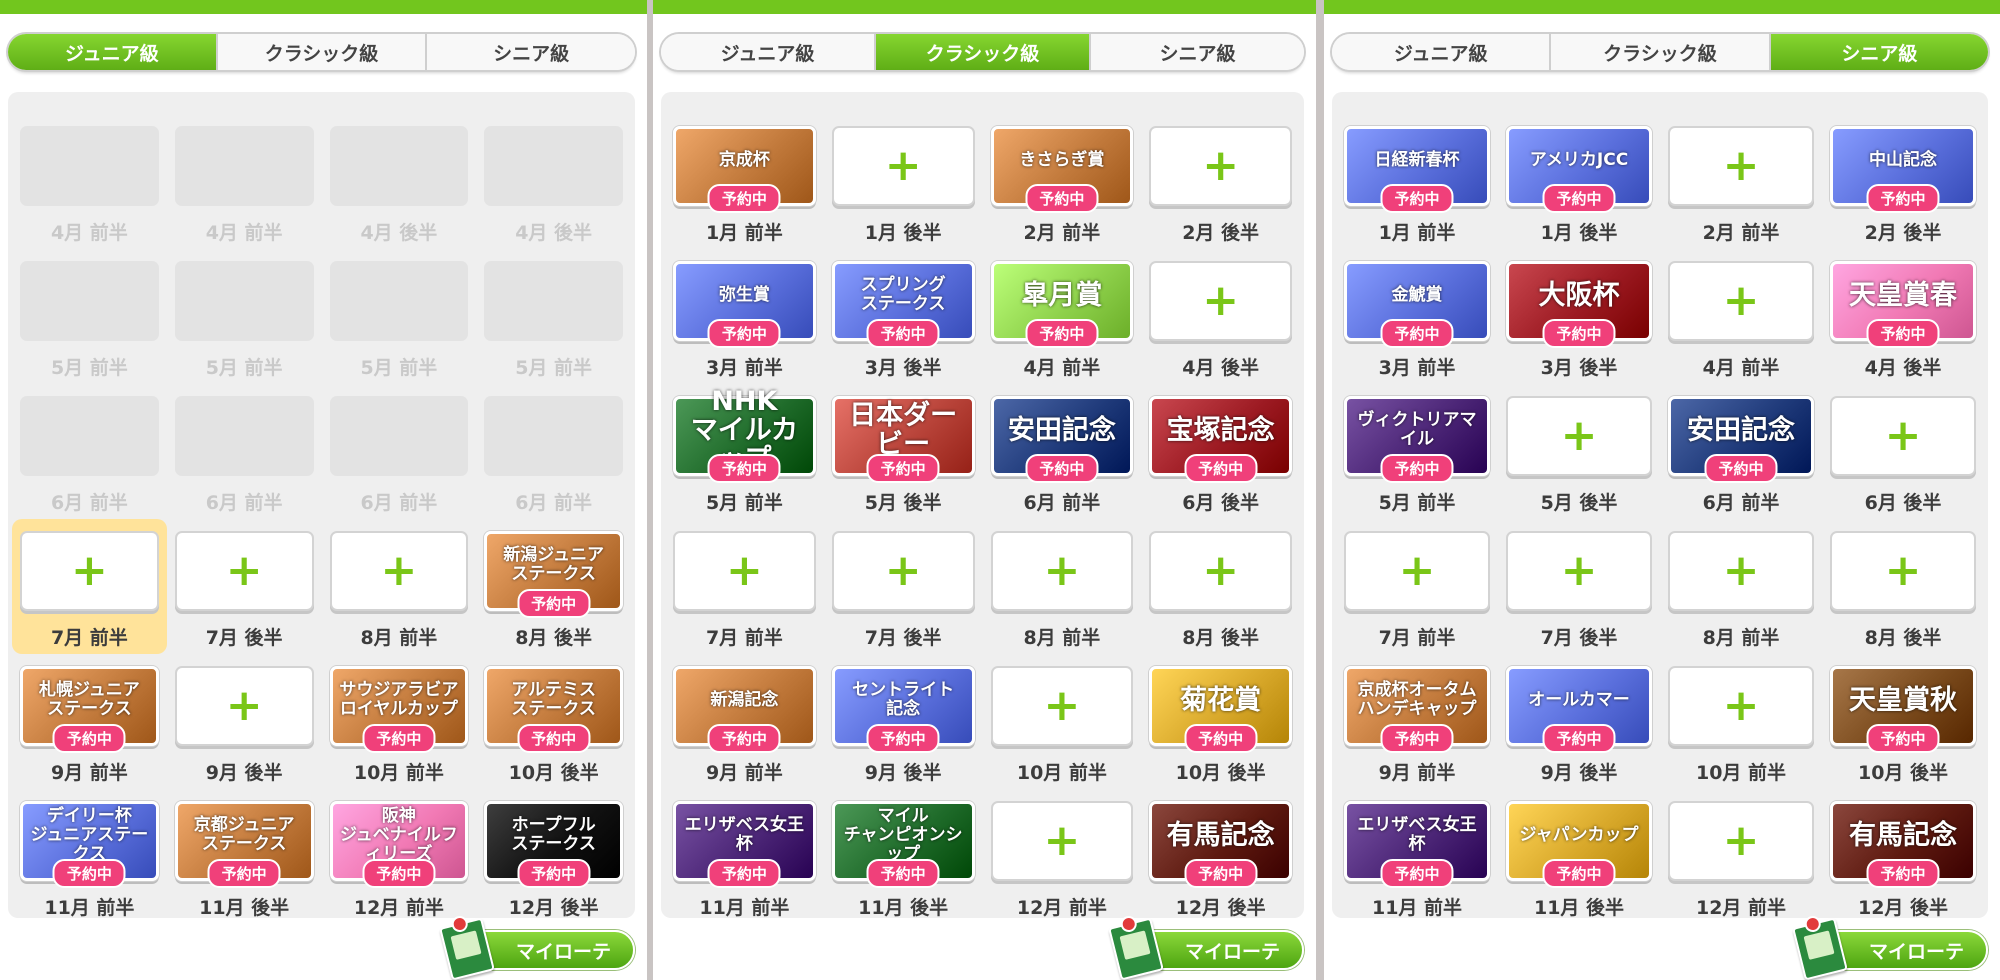 The image size is (2000, 980). What do you see at coordinates (89, 709) in the screenshot?
I see `race-card: 札幌ジュニア ステークス 予約中` at bounding box center [89, 709].